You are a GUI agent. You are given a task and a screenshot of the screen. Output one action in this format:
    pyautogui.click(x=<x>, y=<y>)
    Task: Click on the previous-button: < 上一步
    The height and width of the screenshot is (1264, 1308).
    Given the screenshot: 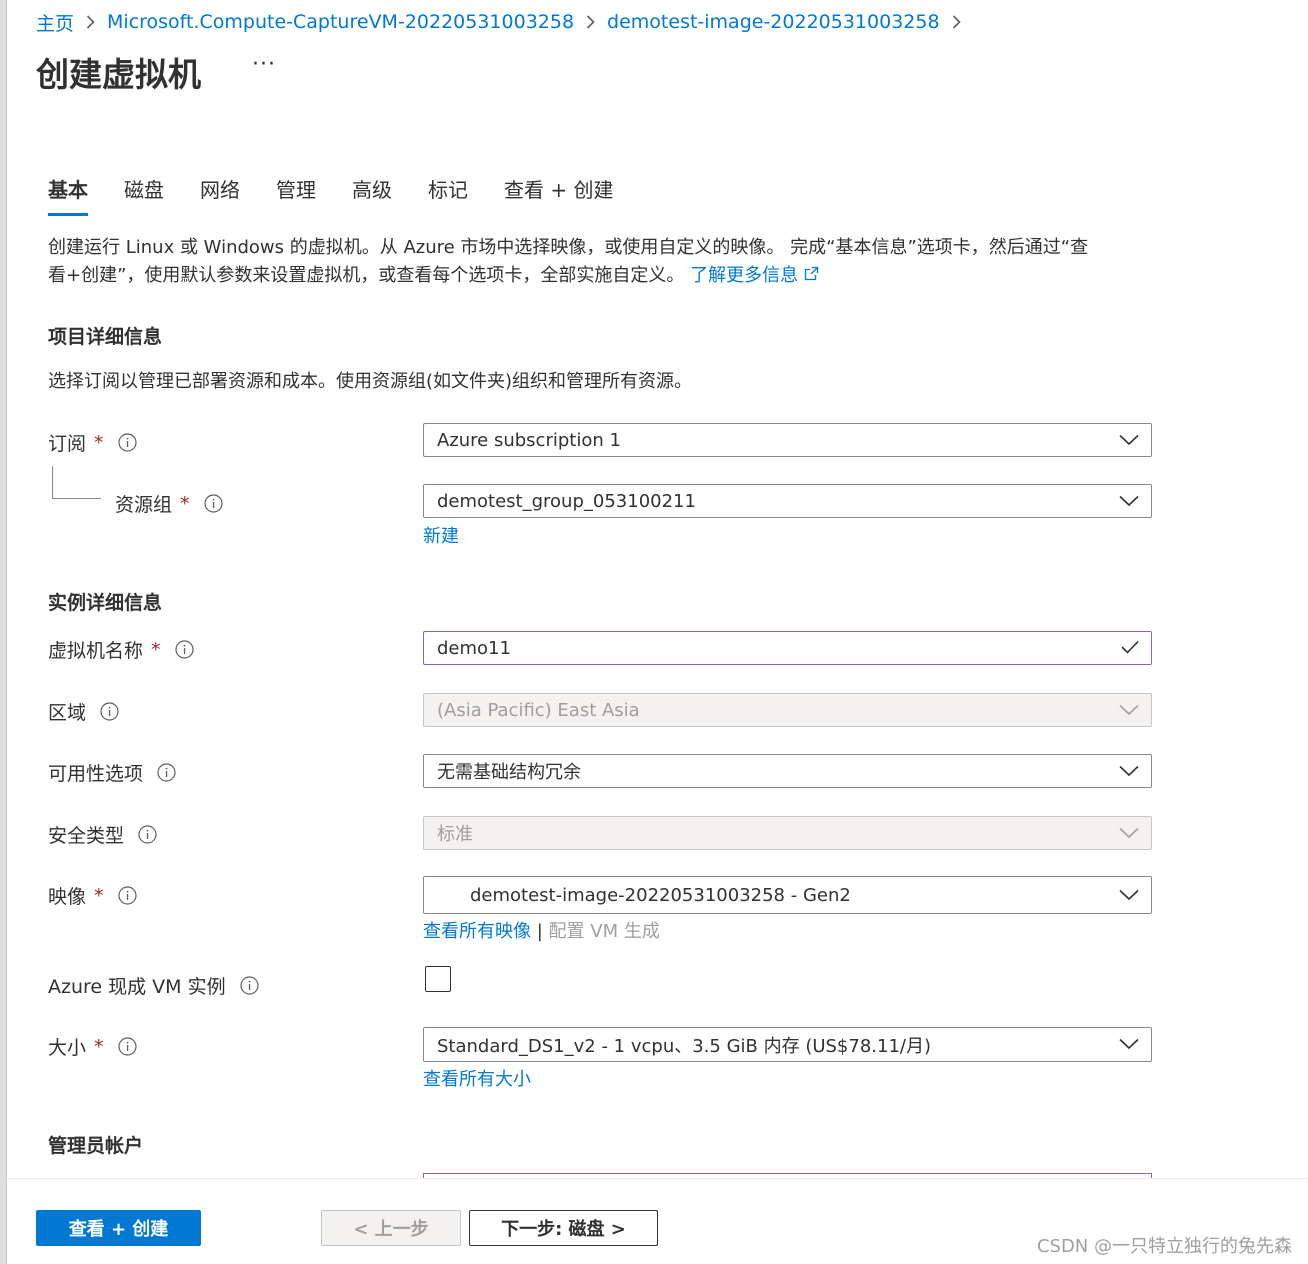 What is the action you would take?
    pyautogui.click(x=391, y=1228)
    